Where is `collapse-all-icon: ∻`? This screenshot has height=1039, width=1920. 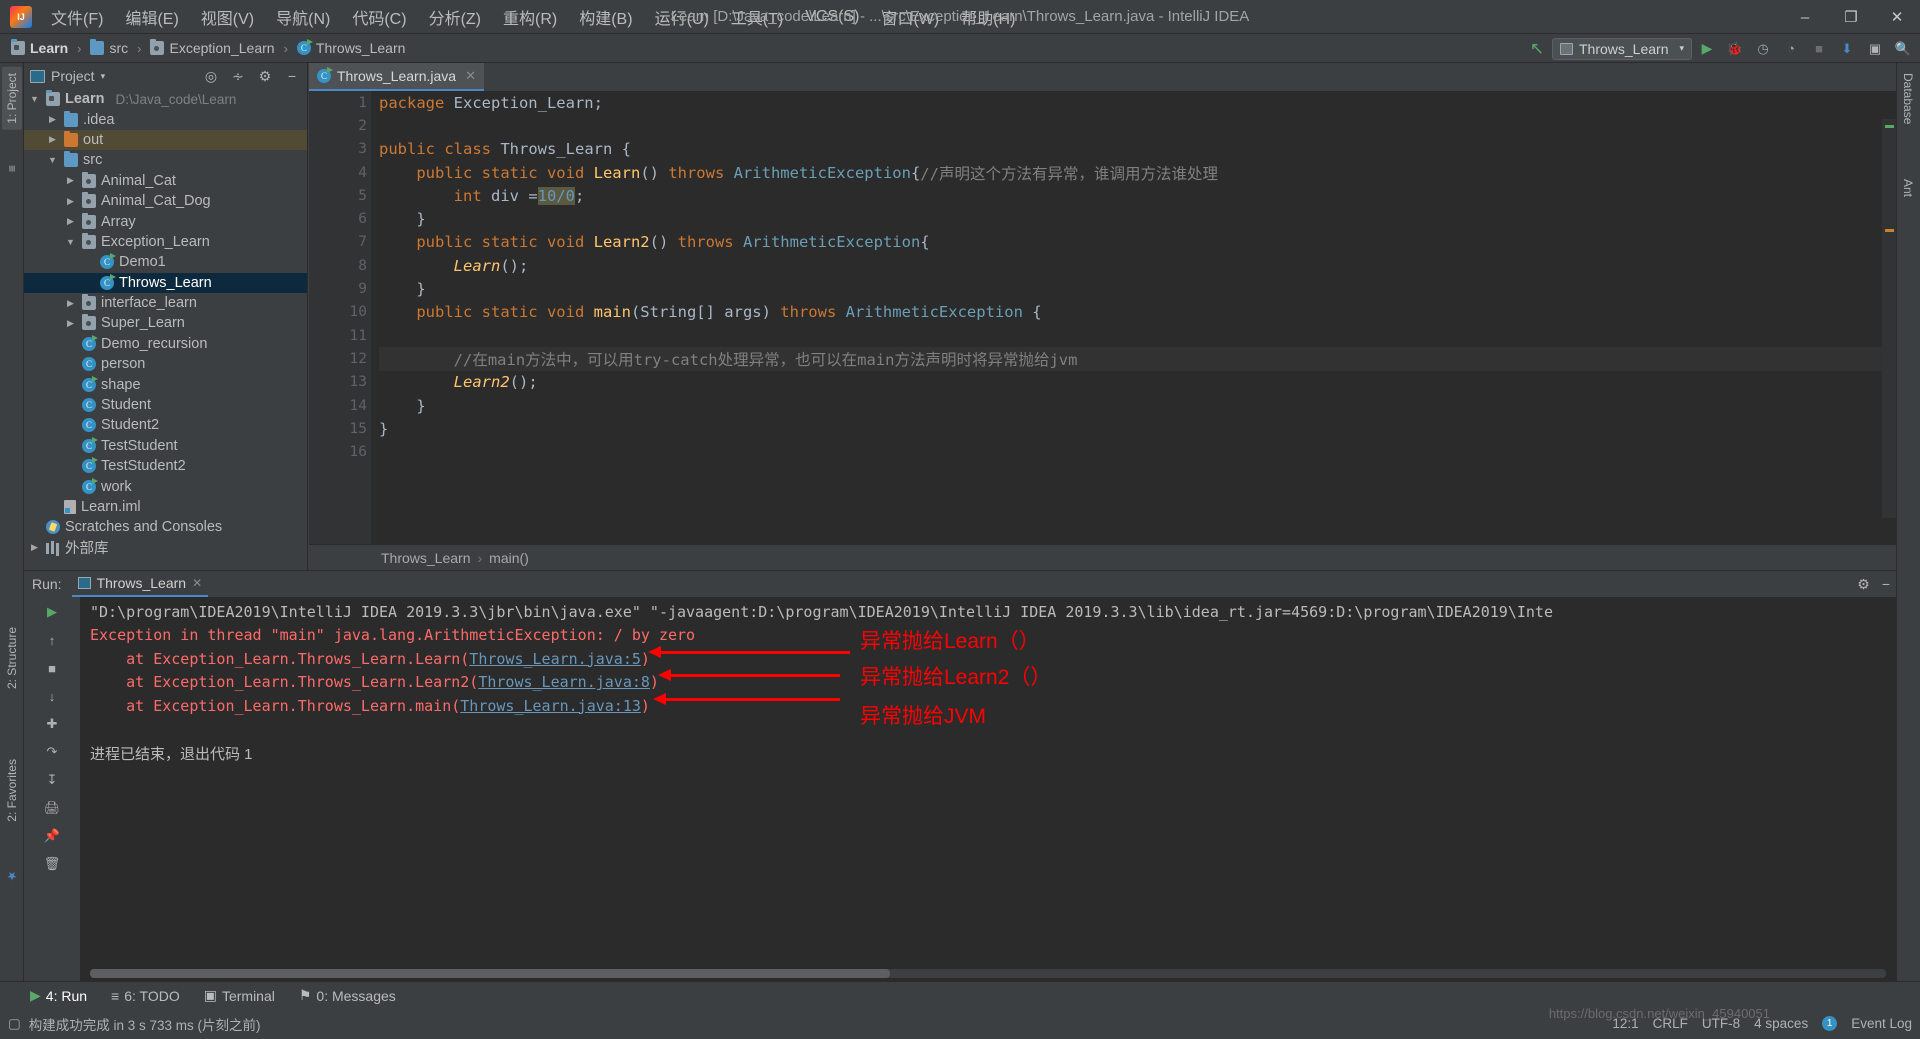
collapse-all-icon: ∻ is located at coordinates (238, 76).